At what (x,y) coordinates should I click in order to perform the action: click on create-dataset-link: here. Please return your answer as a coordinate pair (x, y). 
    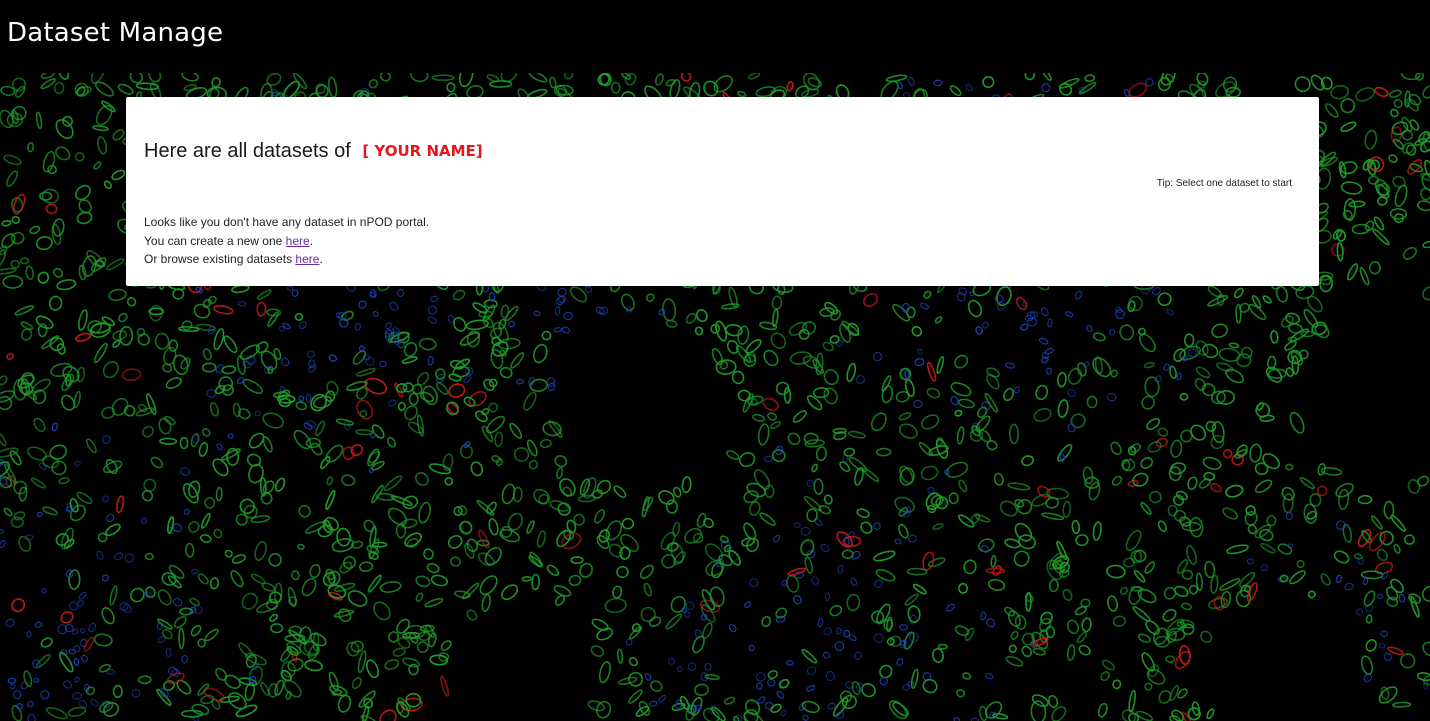
    Looking at the image, I should click on (298, 241).